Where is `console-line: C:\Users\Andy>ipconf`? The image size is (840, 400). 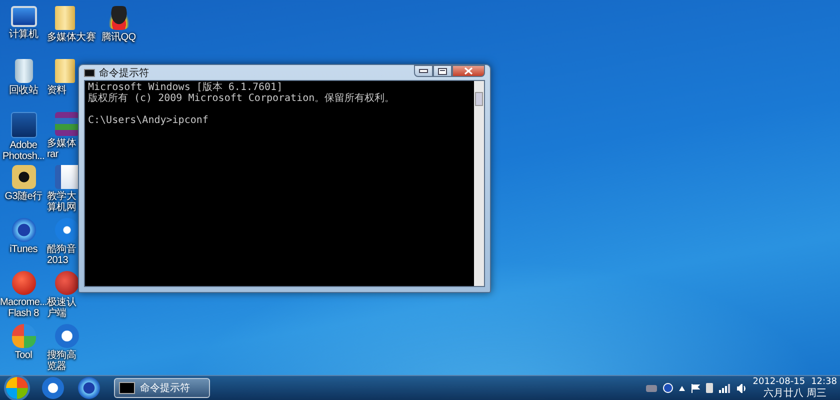 console-line: C:\Users\Andy>ipconf is located at coordinates (149, 120).